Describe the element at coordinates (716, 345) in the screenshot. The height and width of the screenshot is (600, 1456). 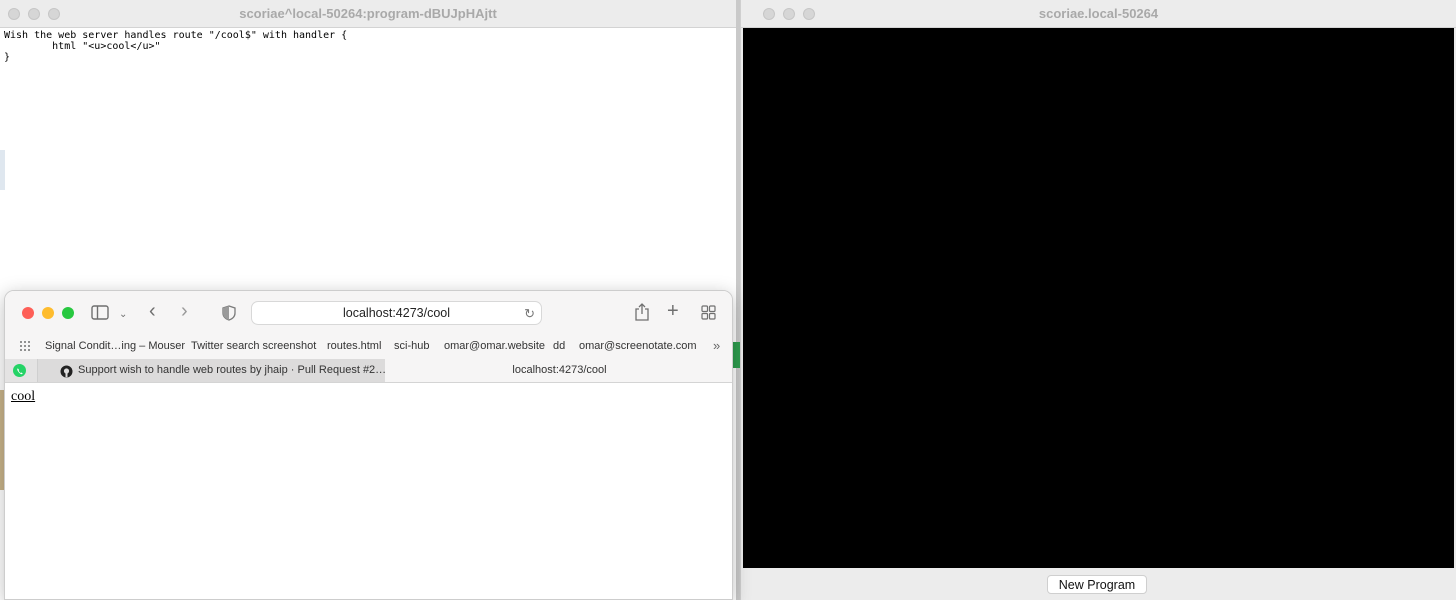
I see `more-chevron-icon: »` at that location.